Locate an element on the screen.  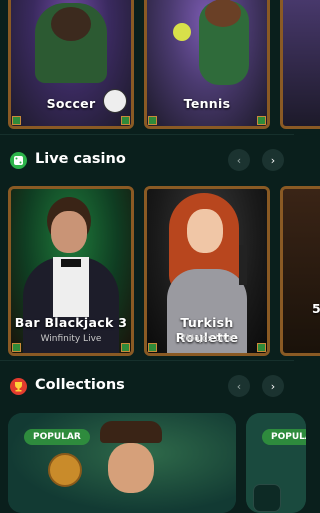
collection-card: POPULAR is located at coordinates (122, 463).